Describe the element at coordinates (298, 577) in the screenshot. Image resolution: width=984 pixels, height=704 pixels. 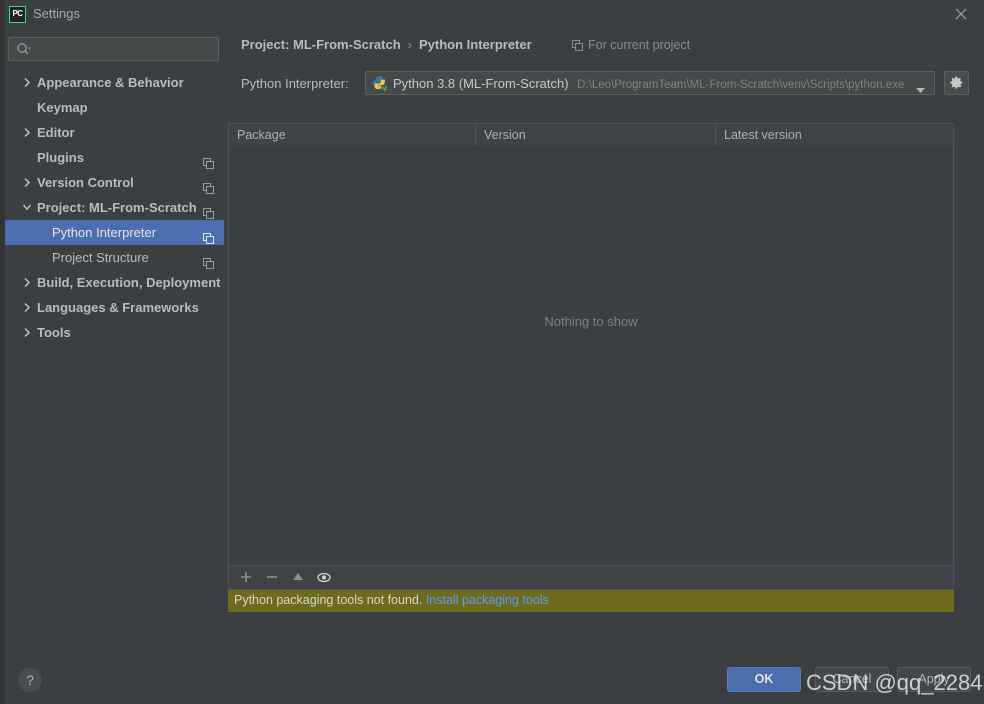
I see `upgrade-package-button` at that location.